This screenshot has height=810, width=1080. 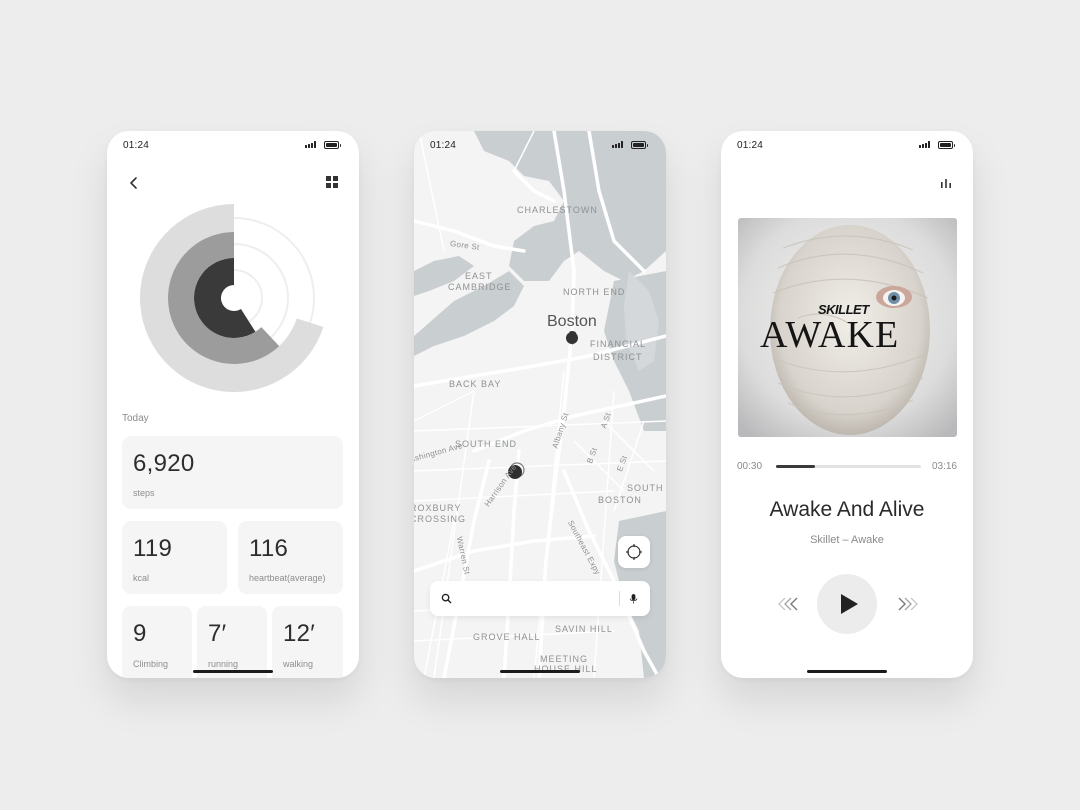 I want to click on song-artist-album: Skillet – Awake, so click(x=847, y=540).